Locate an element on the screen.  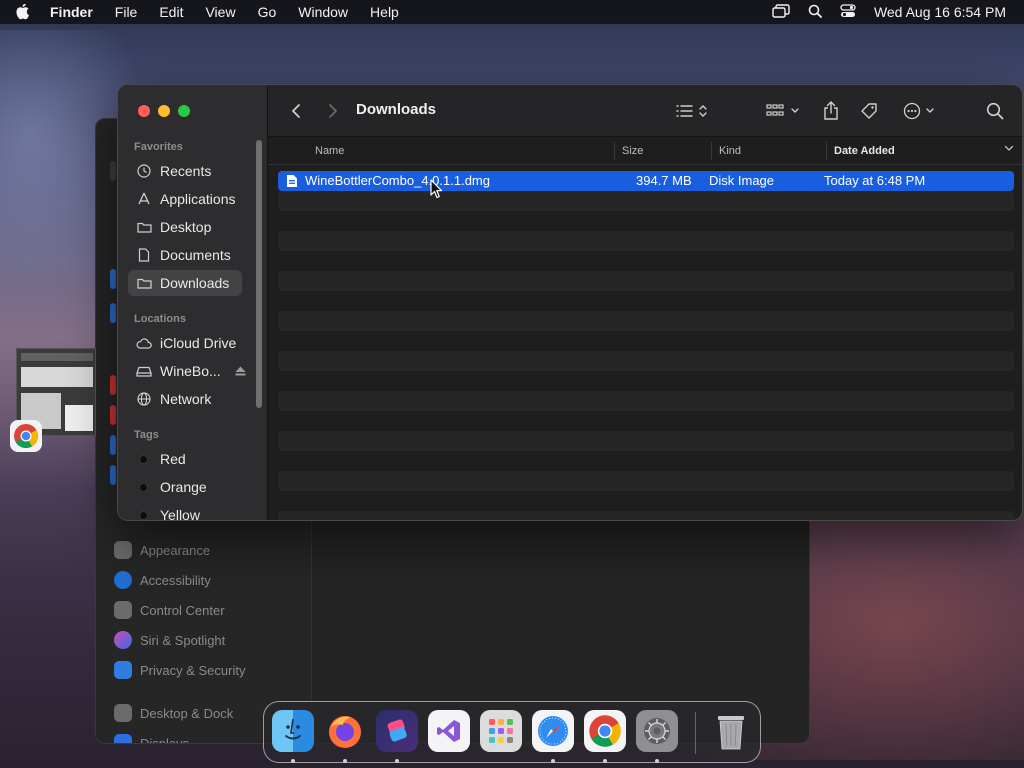
column-header-name: Name is located at coordinates (329, 151).